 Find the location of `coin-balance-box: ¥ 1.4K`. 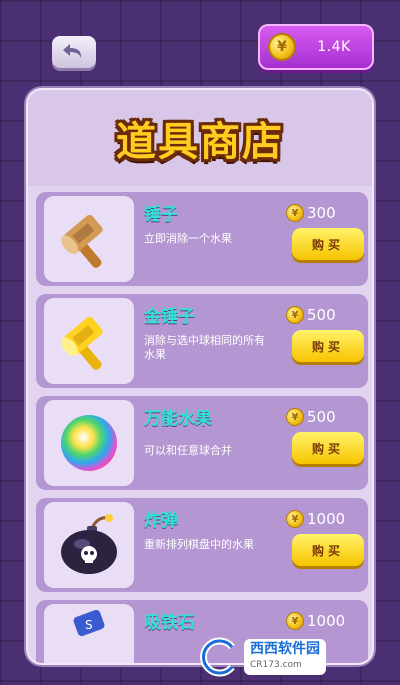

coin-balance-box: ¥ 1.4K is located at coordinates (316, 47).